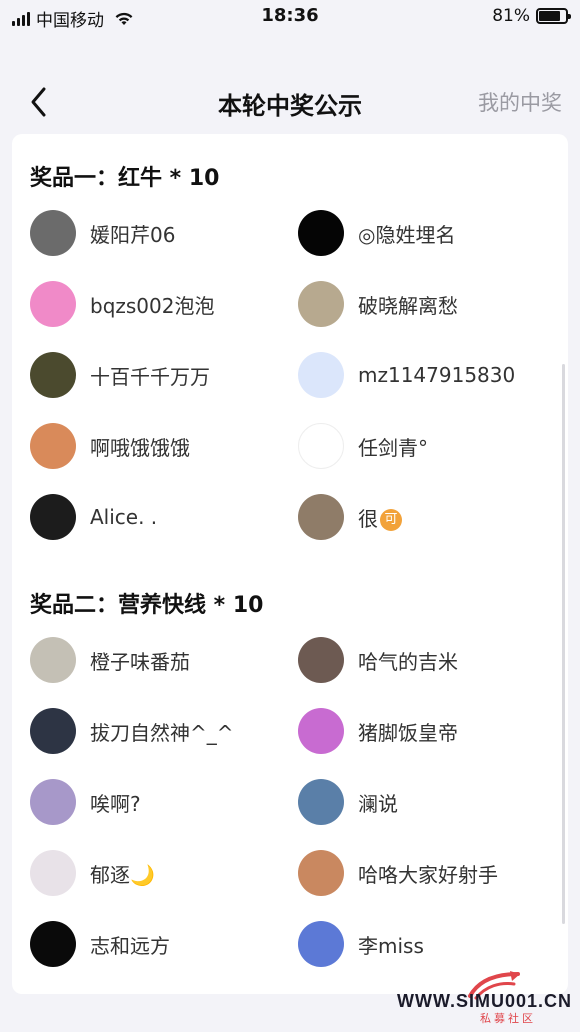 Image resolution: width=580 pixels, height=1032 pixels. I want to click on winner-name-text: 志和远方, so click(130, 945).